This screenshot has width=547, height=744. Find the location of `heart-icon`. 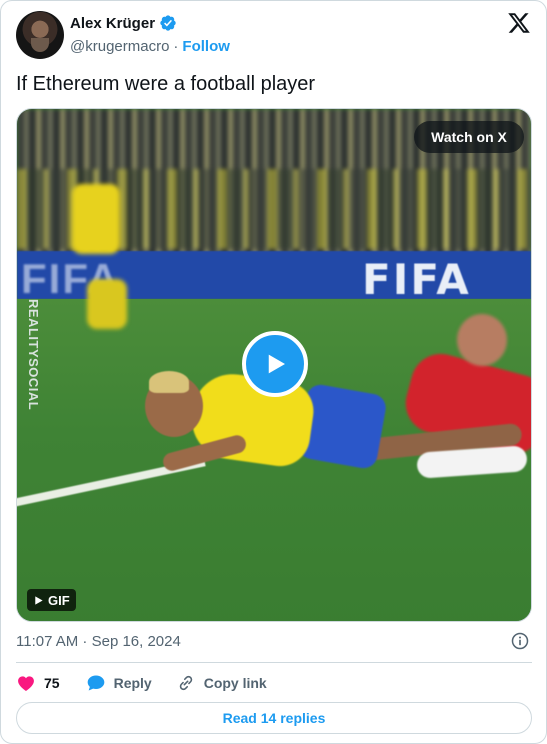

heart-icon is located at coordinates (26, 683).